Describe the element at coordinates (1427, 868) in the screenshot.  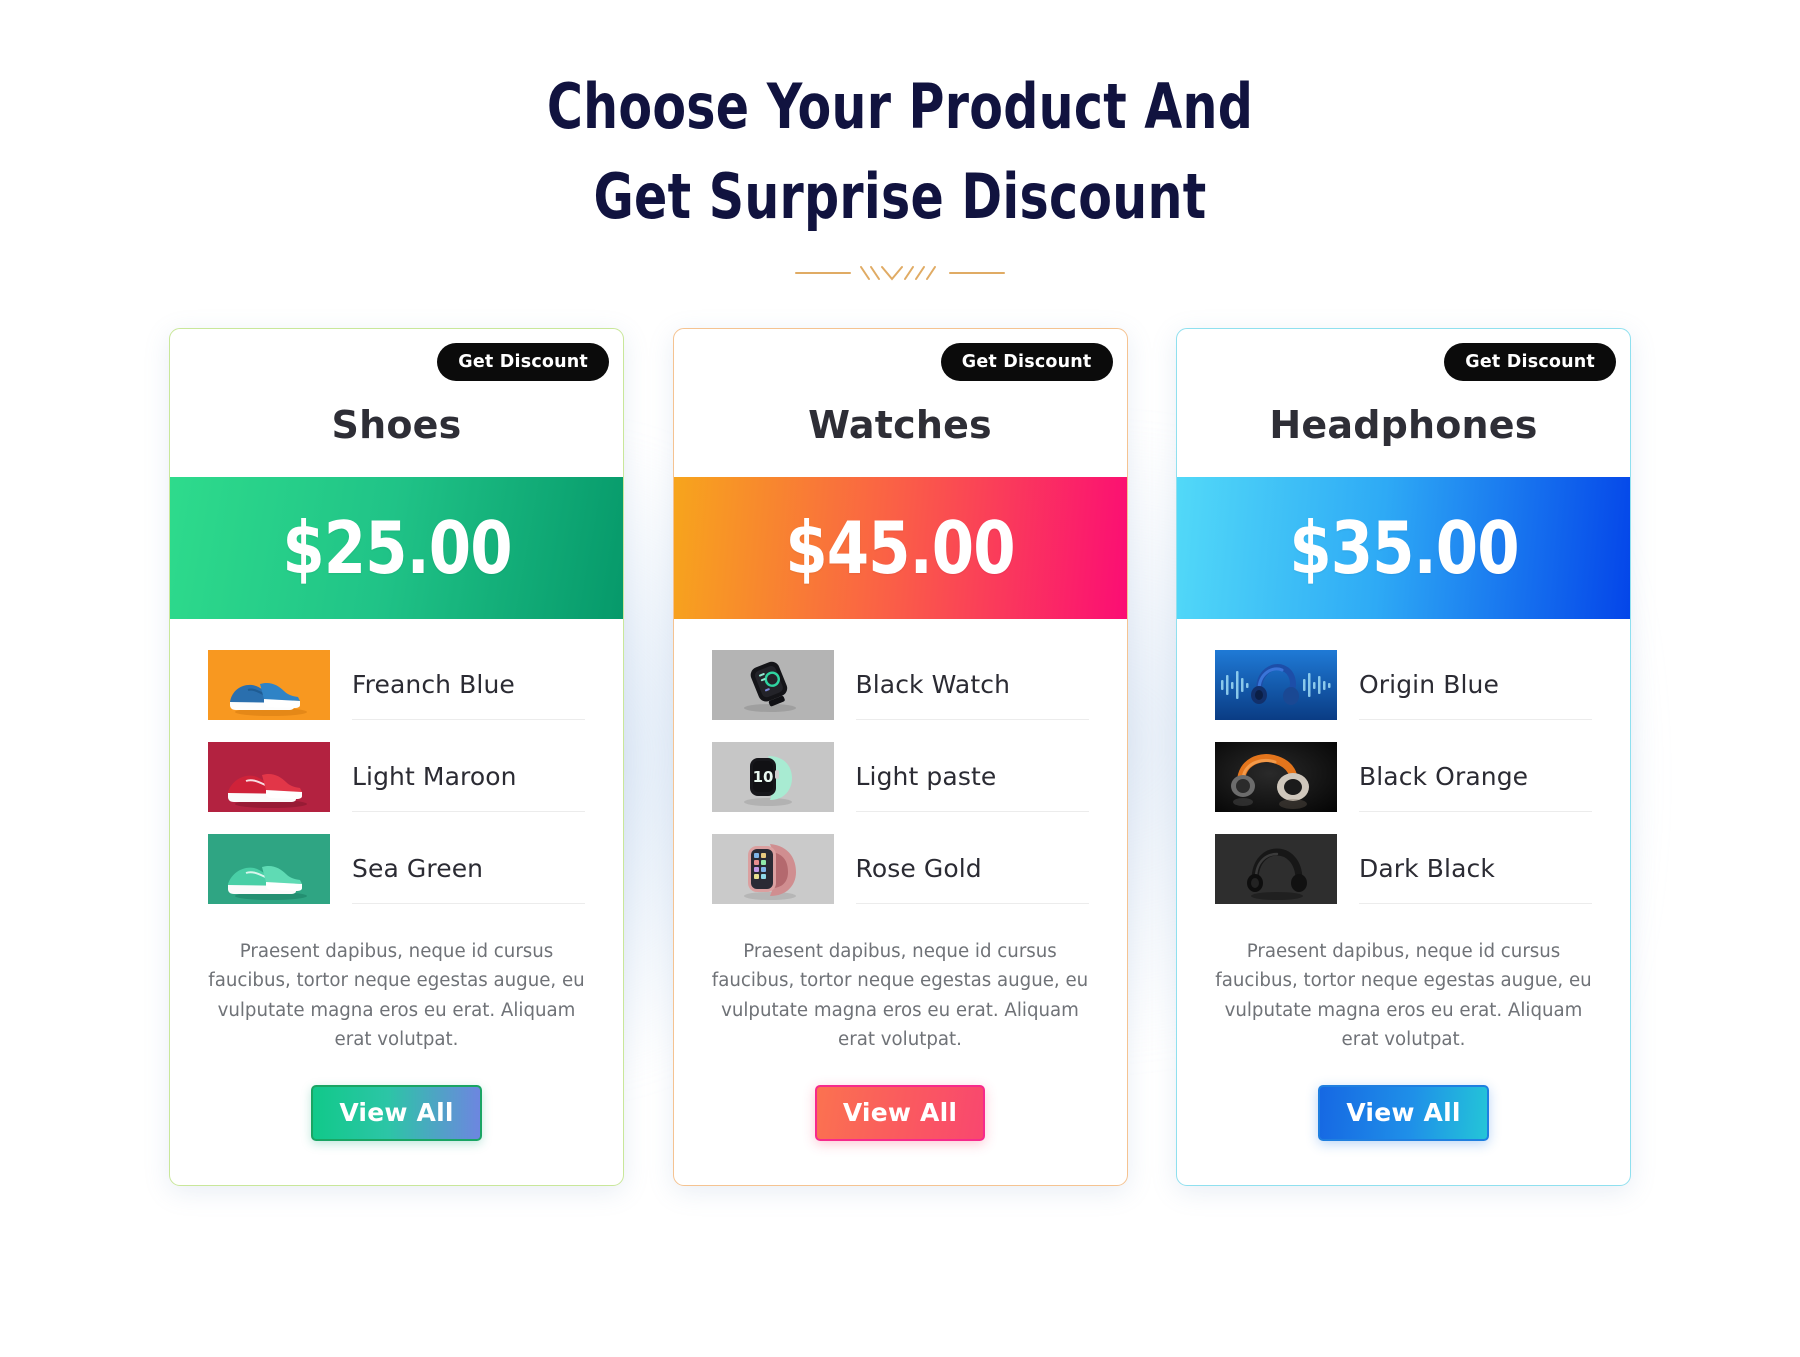
I see `product-name: Dark Black` at that location.